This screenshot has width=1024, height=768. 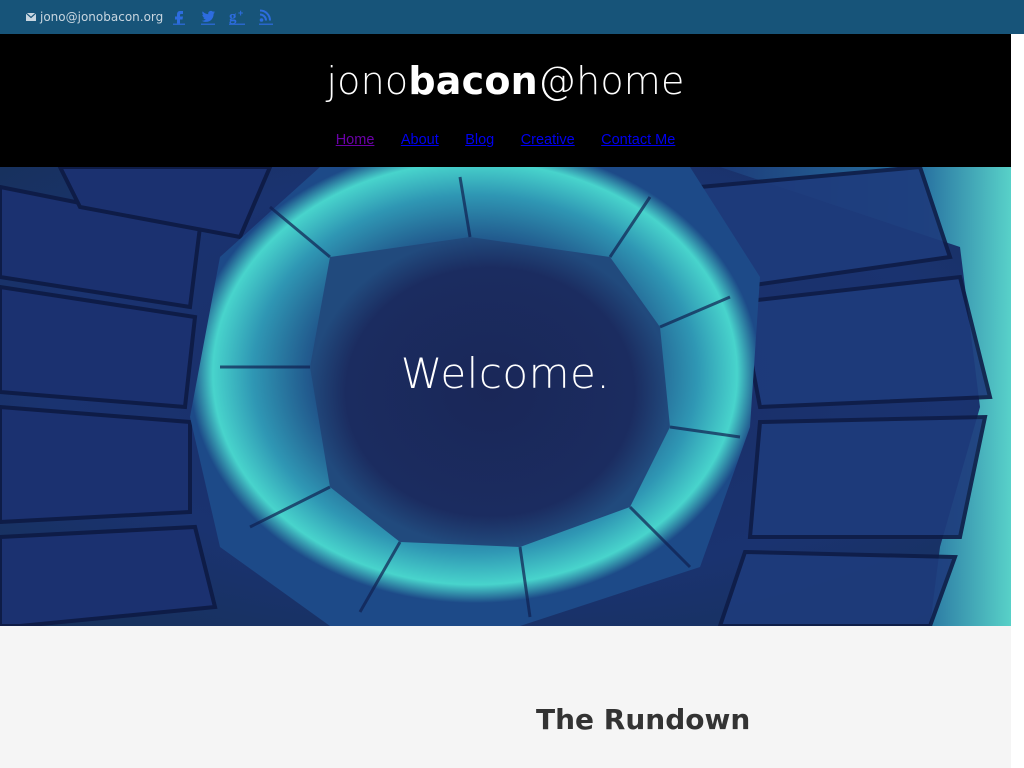 What do you see at coordinates (179, 16) in the screenshot?
I see `facebook-icon` at bounding box center [179, 16].